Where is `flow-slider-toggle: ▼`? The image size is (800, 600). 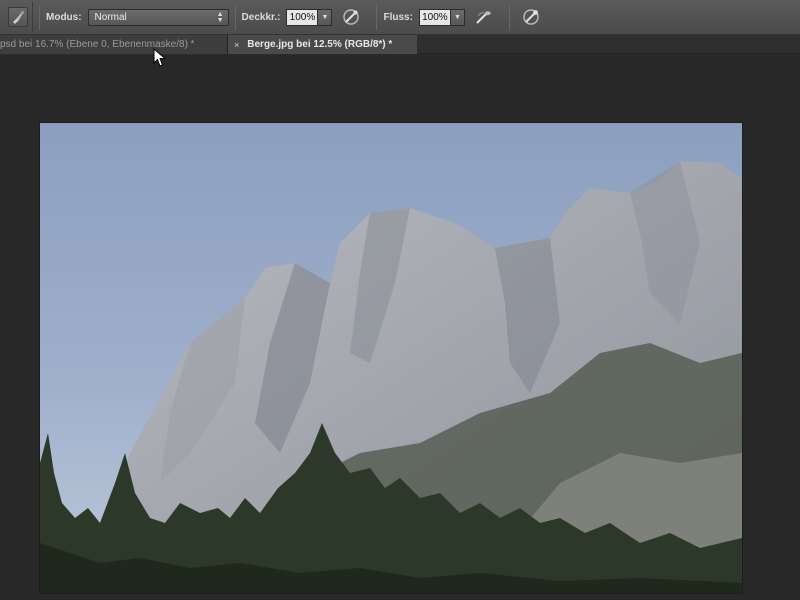
flow-slider-toggle: ▼ is located at coordinates (457, 17).